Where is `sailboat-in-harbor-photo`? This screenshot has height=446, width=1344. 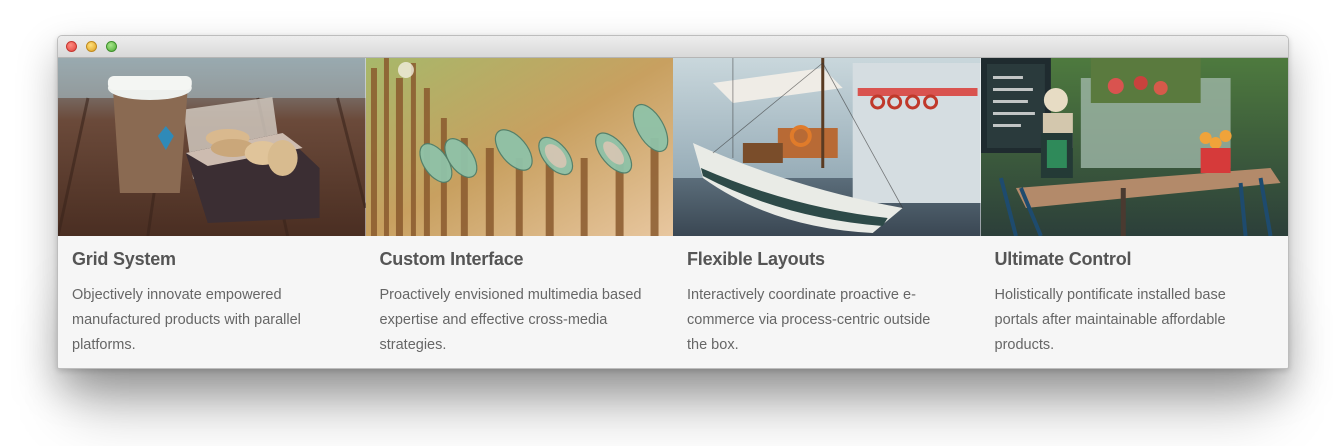 sailboat-in-harbor-photo is located at coordinates (827, 147).